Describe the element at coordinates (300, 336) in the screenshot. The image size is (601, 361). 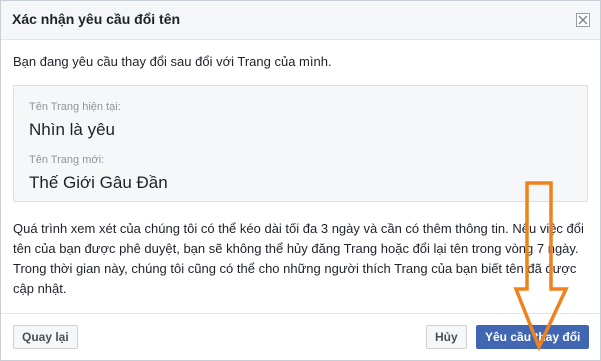
I see `dialog-footer: Quay lại Hủy Yêu cầu thay đổi` at that location.